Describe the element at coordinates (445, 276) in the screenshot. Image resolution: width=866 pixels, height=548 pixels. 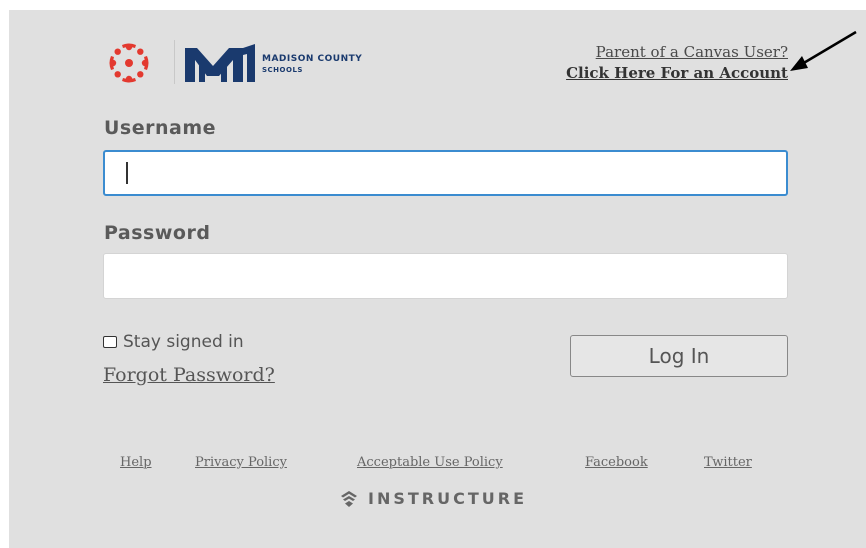
I see `password-input` at that location.